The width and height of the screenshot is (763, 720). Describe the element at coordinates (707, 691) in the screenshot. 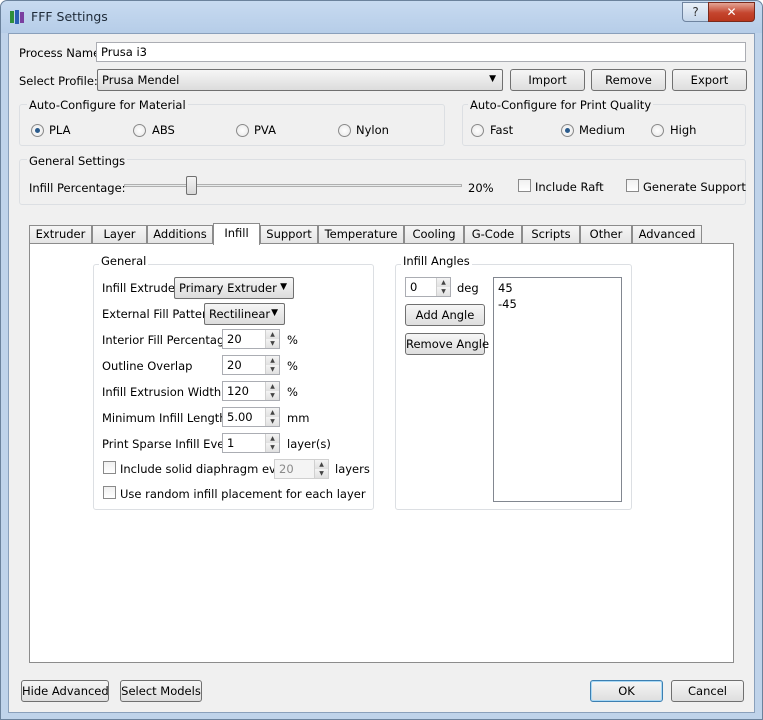

I see `cancel-button: Cancel` at that location.